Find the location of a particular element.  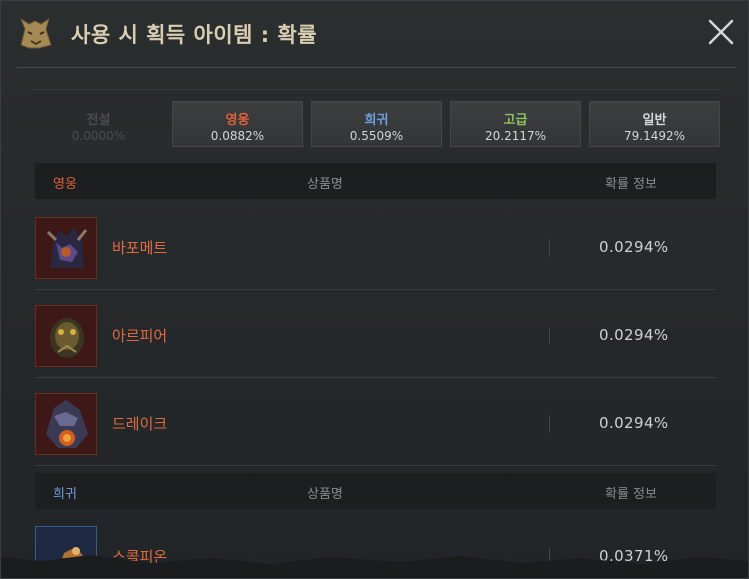

tab-normal: 일반 79.1492% is located at coordinates (654, 124).